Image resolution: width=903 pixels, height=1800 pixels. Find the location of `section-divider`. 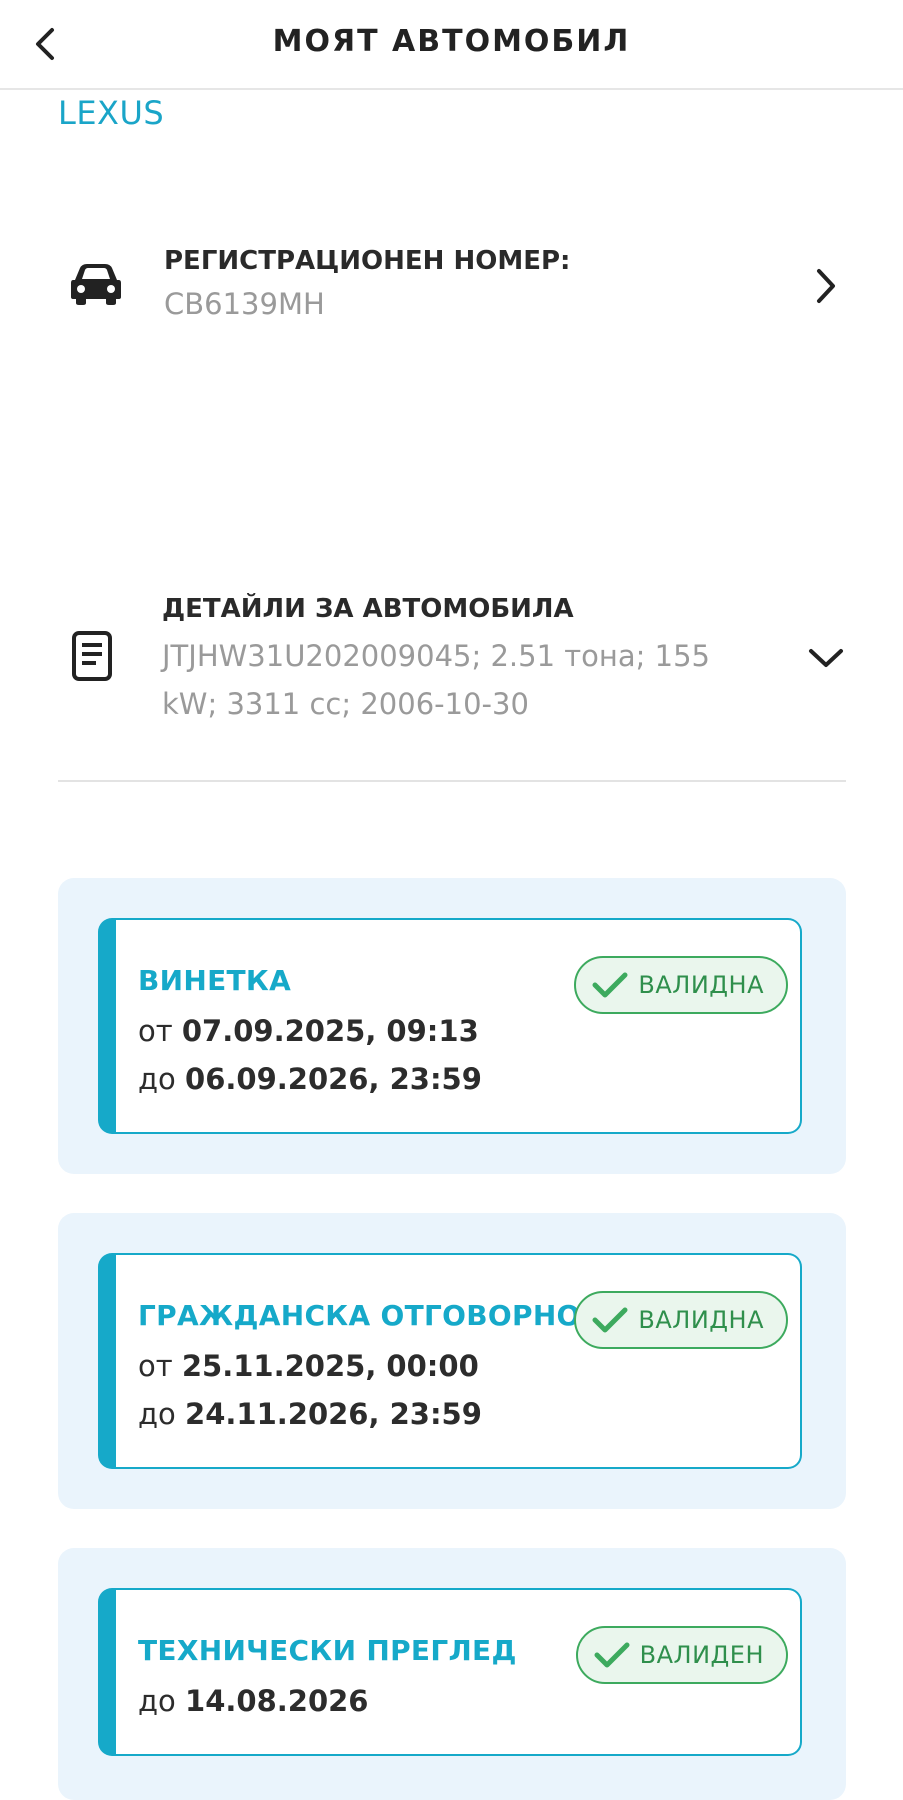

section-divider is located at coordinates (452, 781).